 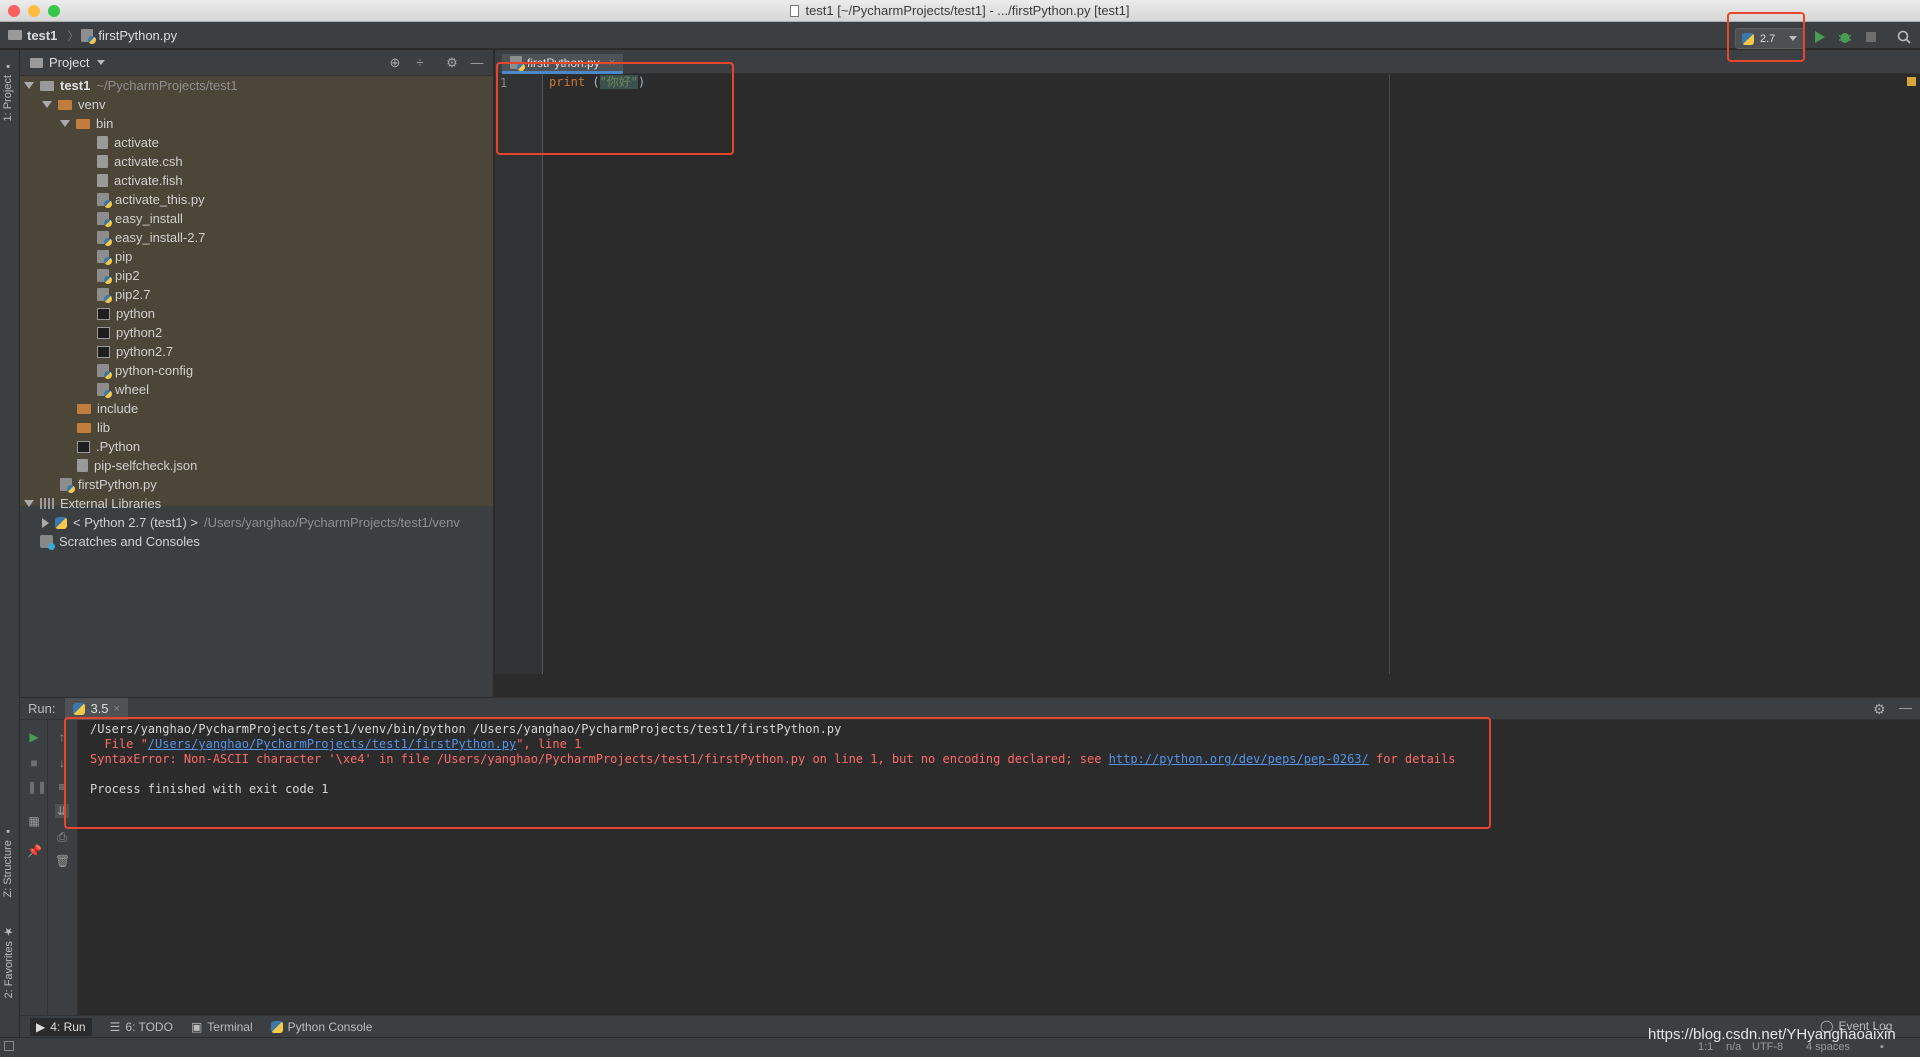 I want to click on close-tab-icon: ×, so click(x=117, y=709).